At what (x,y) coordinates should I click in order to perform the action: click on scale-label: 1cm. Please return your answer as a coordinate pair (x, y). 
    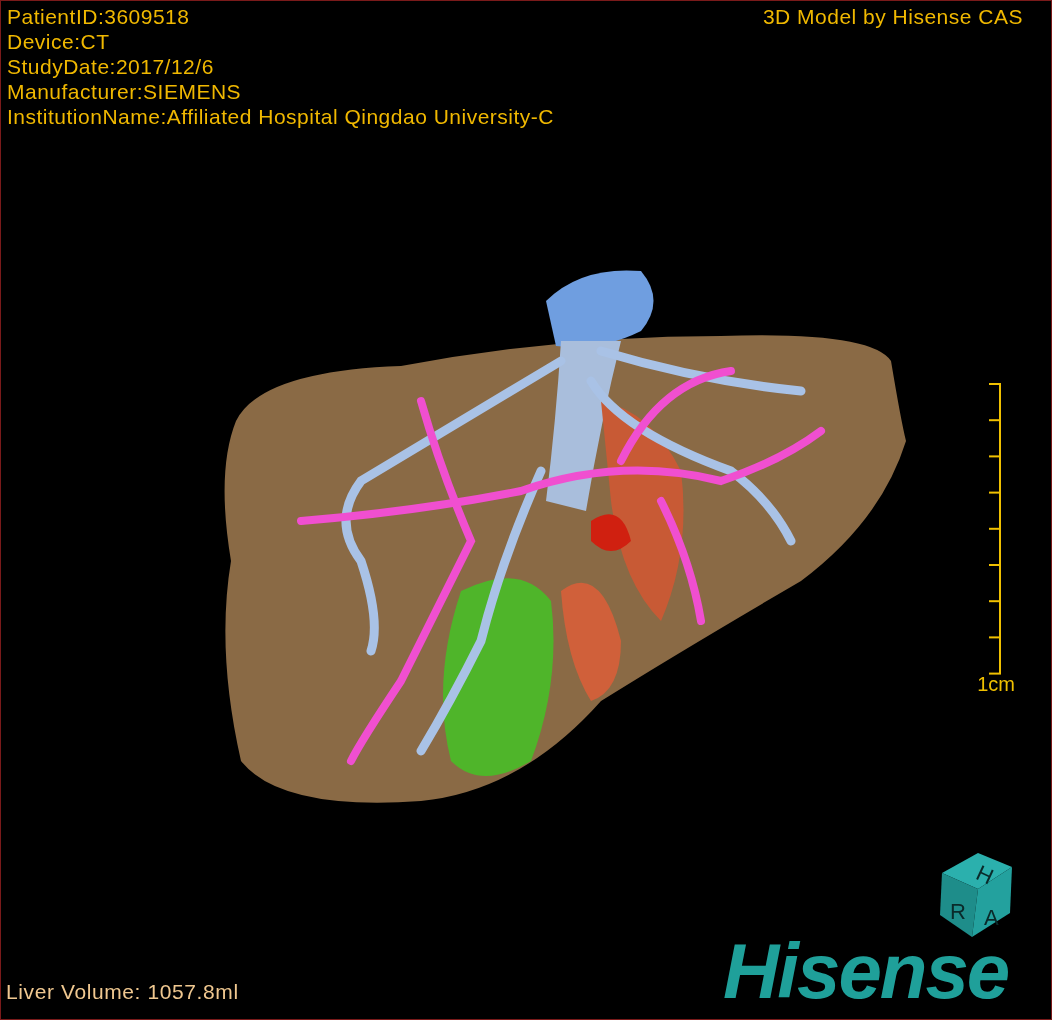
    Looking at the image, I should click on (996, 684).